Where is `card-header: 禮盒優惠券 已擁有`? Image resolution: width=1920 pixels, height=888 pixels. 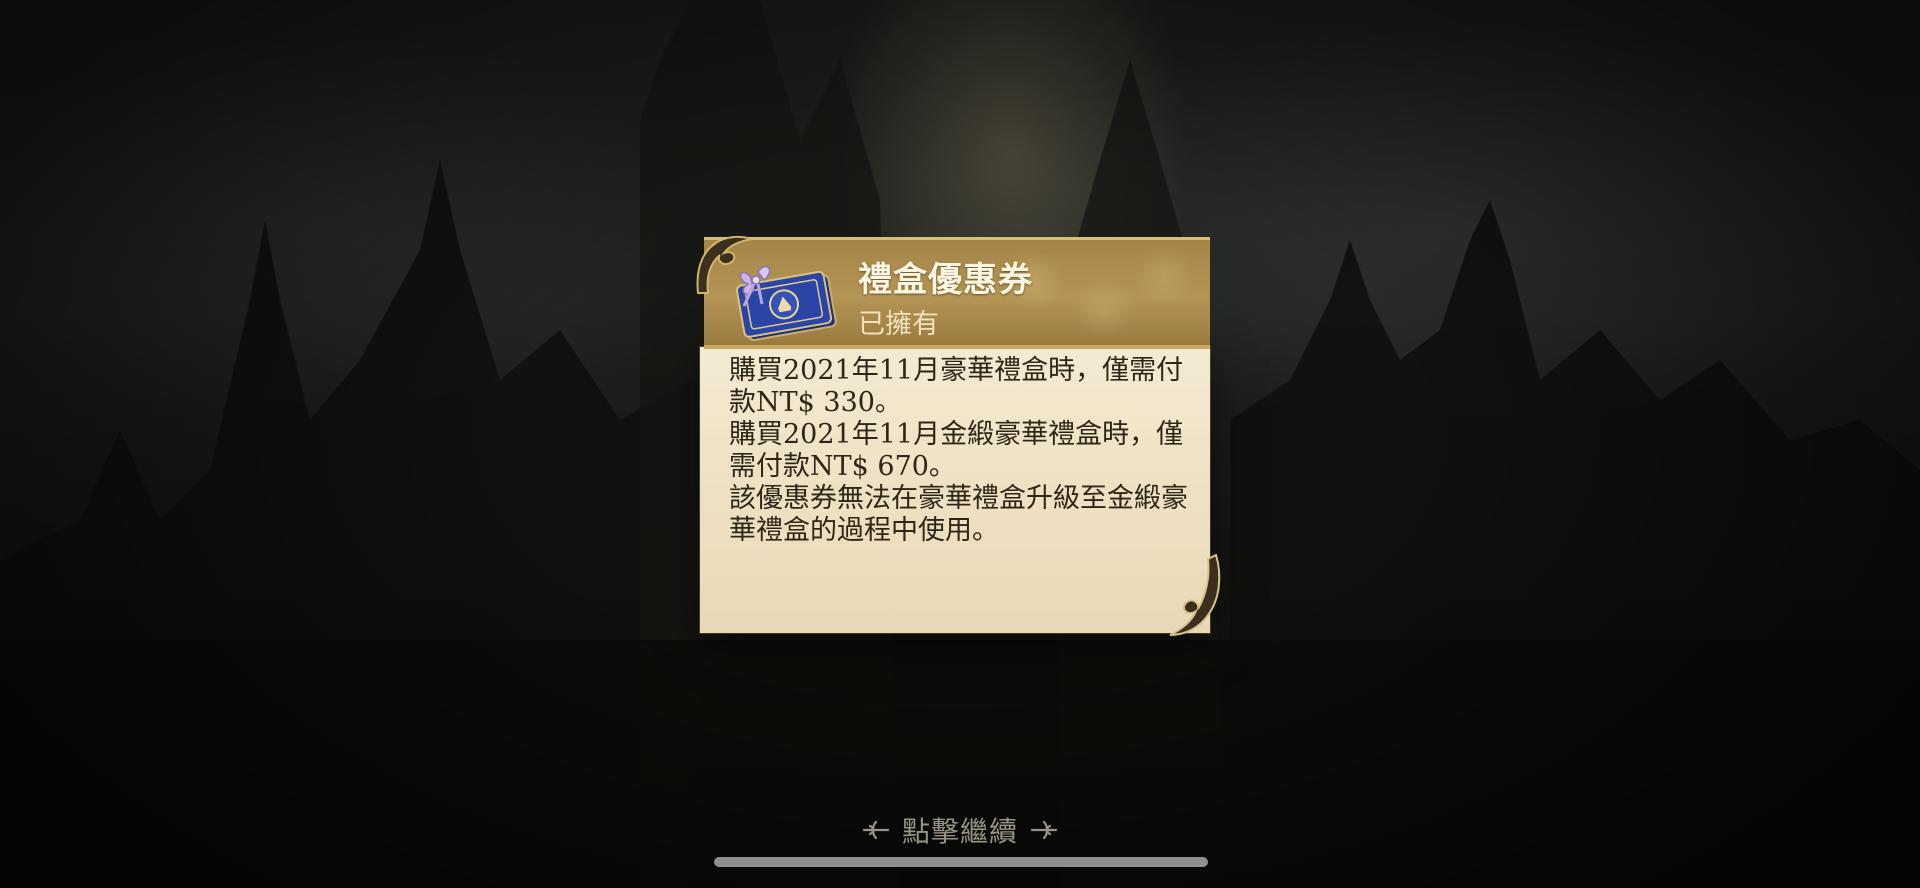 card-header: 禮盒優惠券 已擁有 is located at coordinates (957, 293).